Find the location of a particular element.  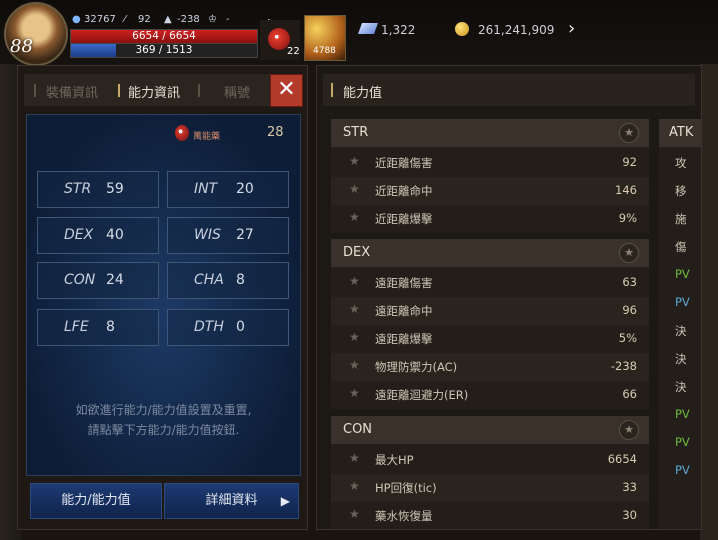

row-label: 近距離命中 is located at coordinates (404, 191).